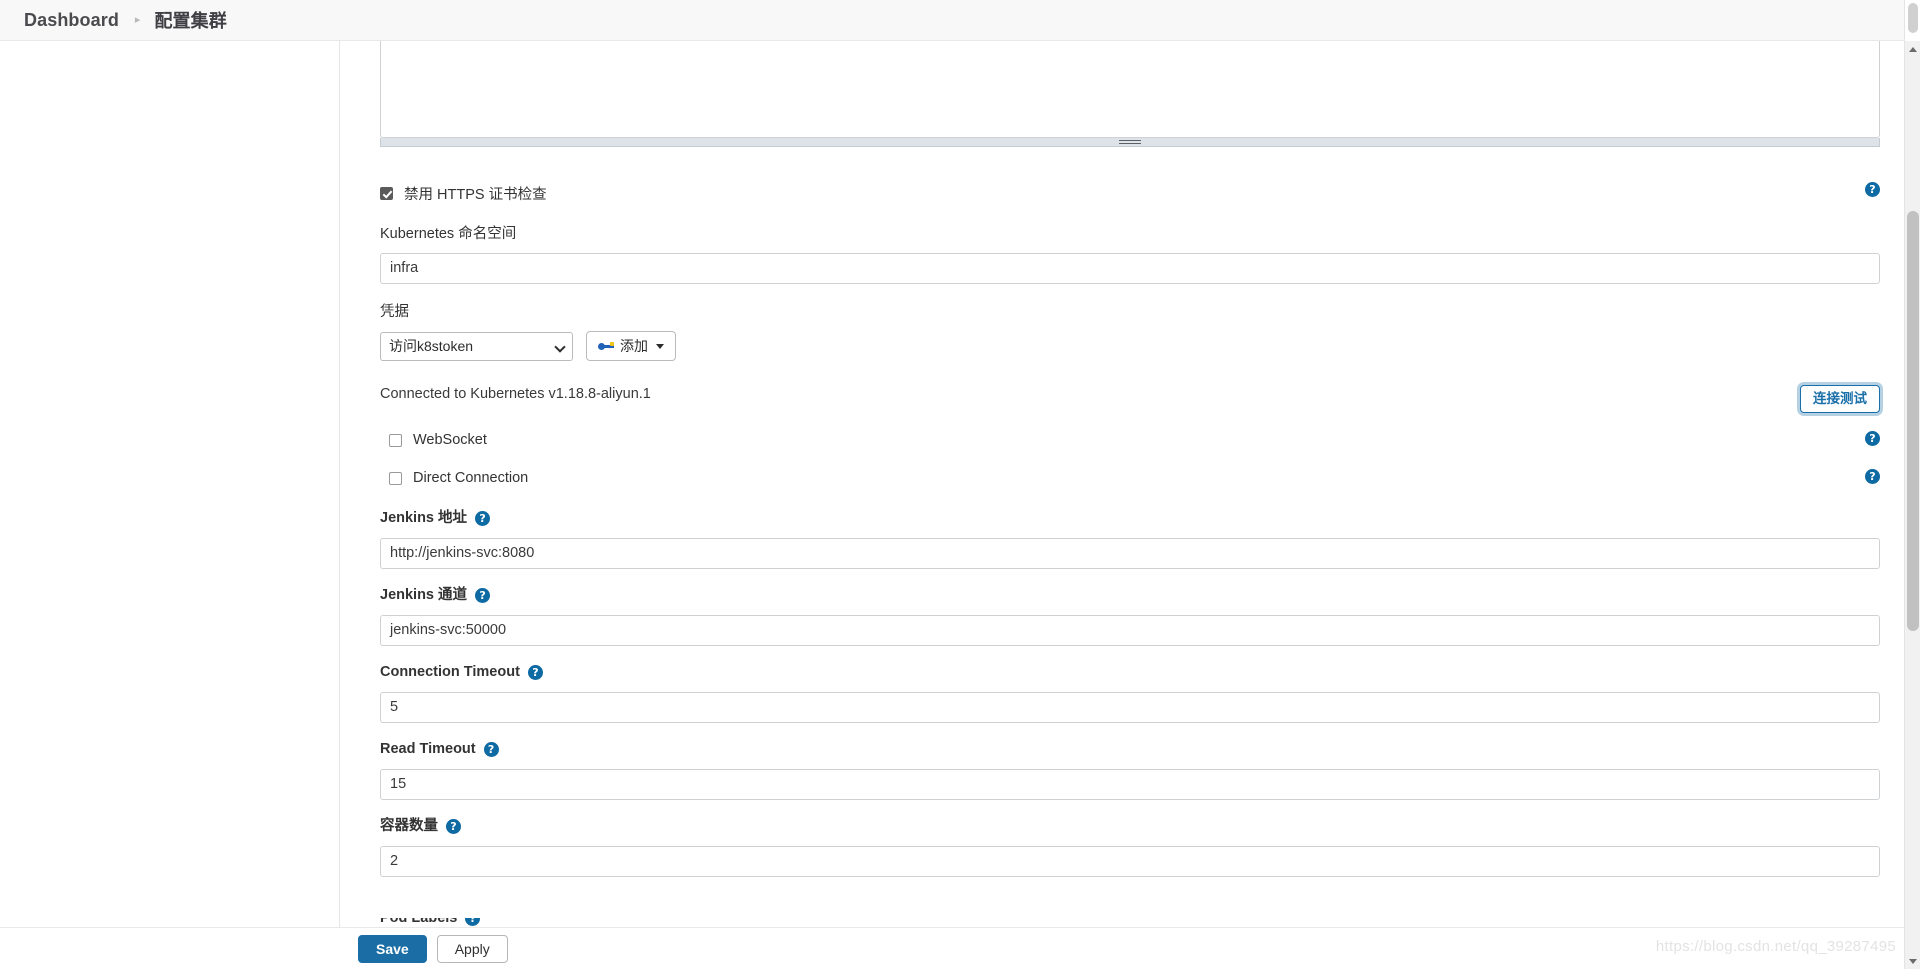  I want to click on scroll-down-arrow-icon, so click(1912, 961).